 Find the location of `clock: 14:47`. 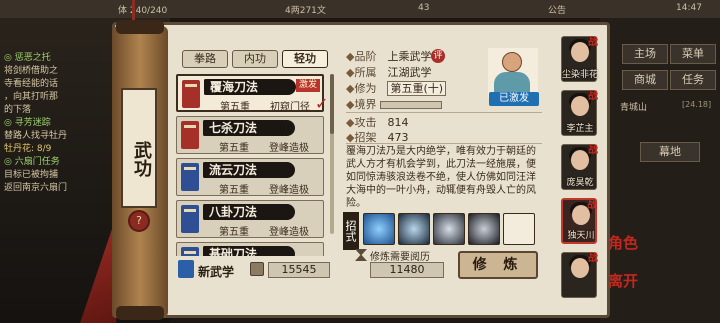

clock: 14:47 is located at coordinates (689, 8).